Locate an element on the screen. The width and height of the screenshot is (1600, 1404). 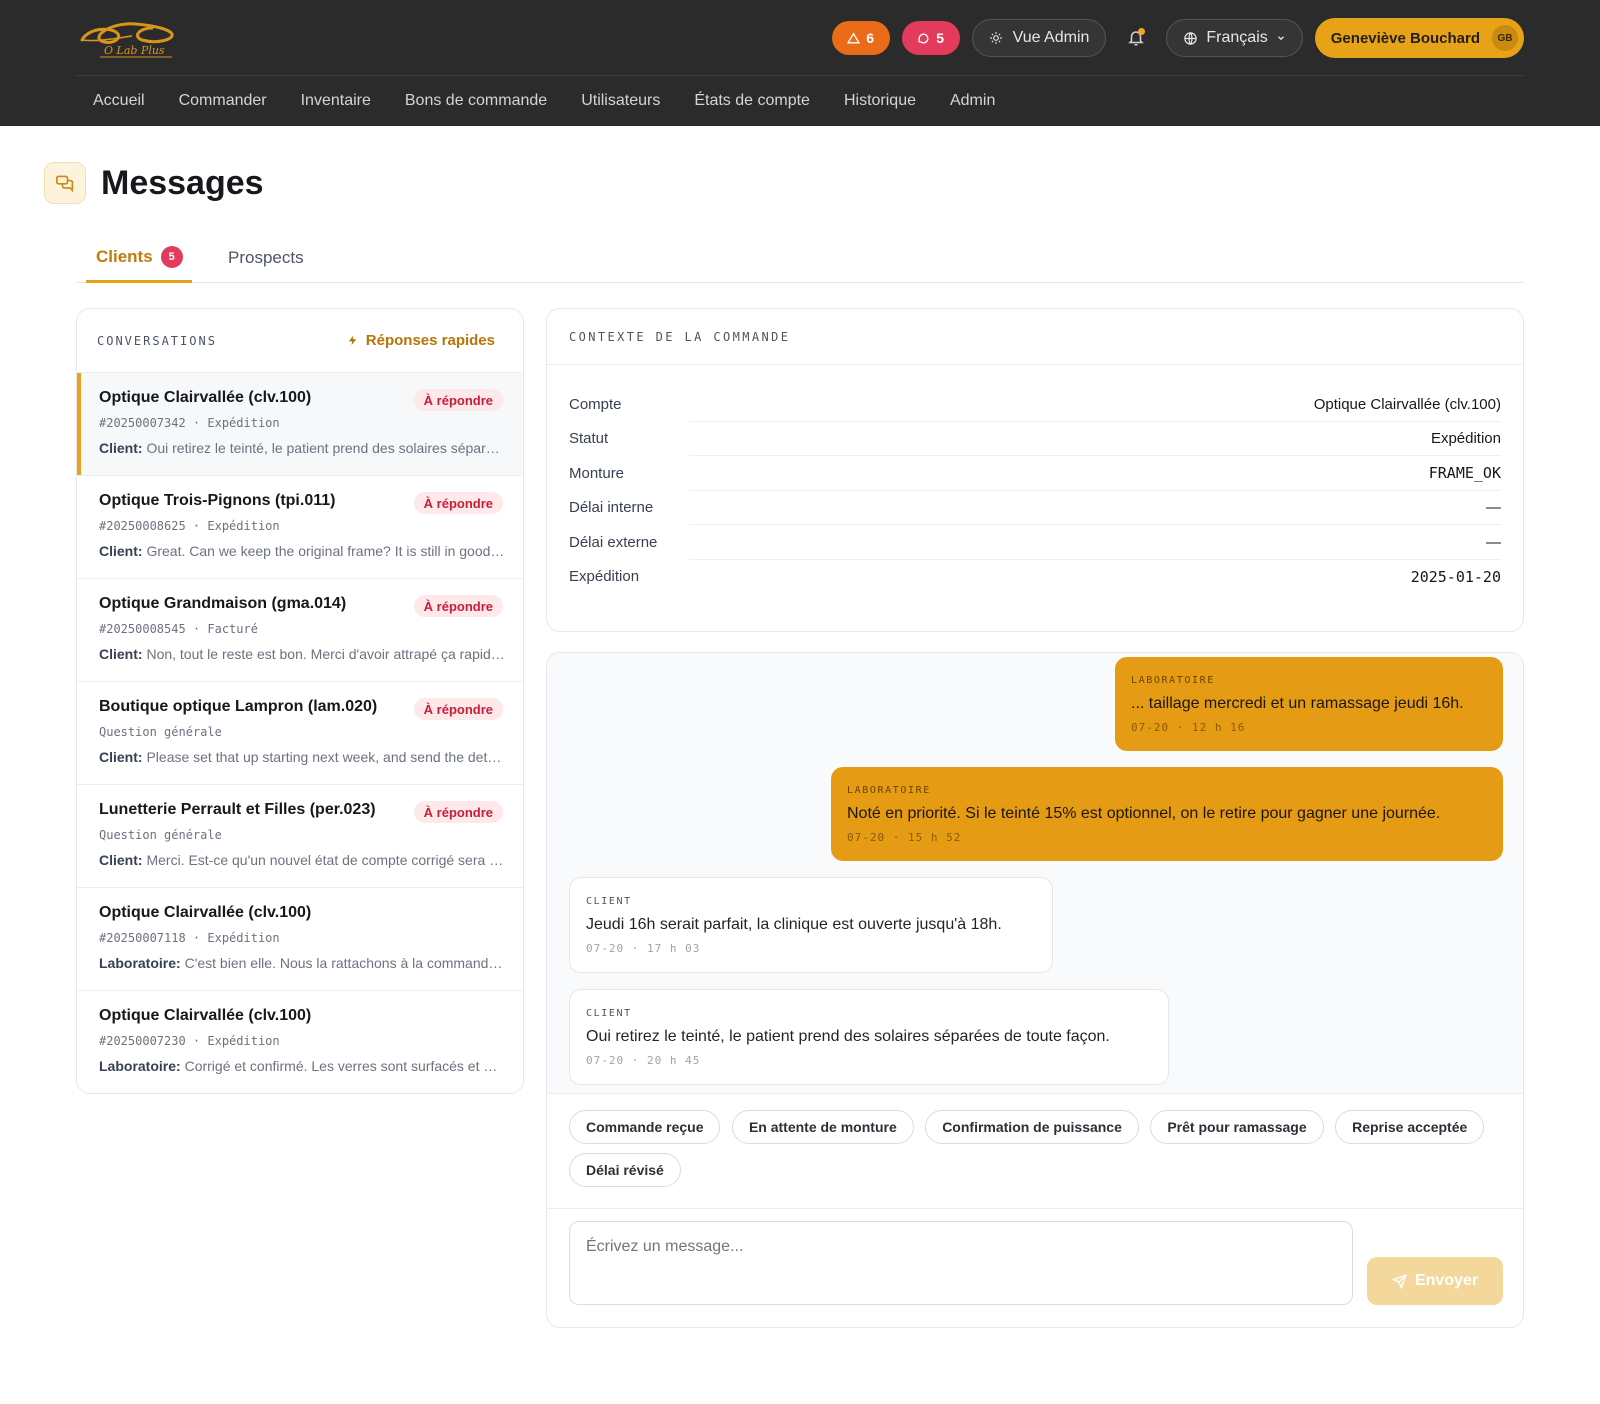
nav-item-commander: Commander is located at coordinates (223, 101).